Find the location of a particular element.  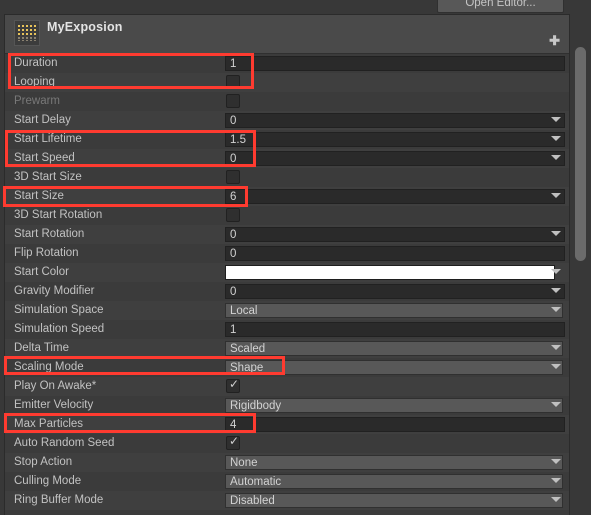

property-dropdown: Disabled is located at coordinates (394, 500).